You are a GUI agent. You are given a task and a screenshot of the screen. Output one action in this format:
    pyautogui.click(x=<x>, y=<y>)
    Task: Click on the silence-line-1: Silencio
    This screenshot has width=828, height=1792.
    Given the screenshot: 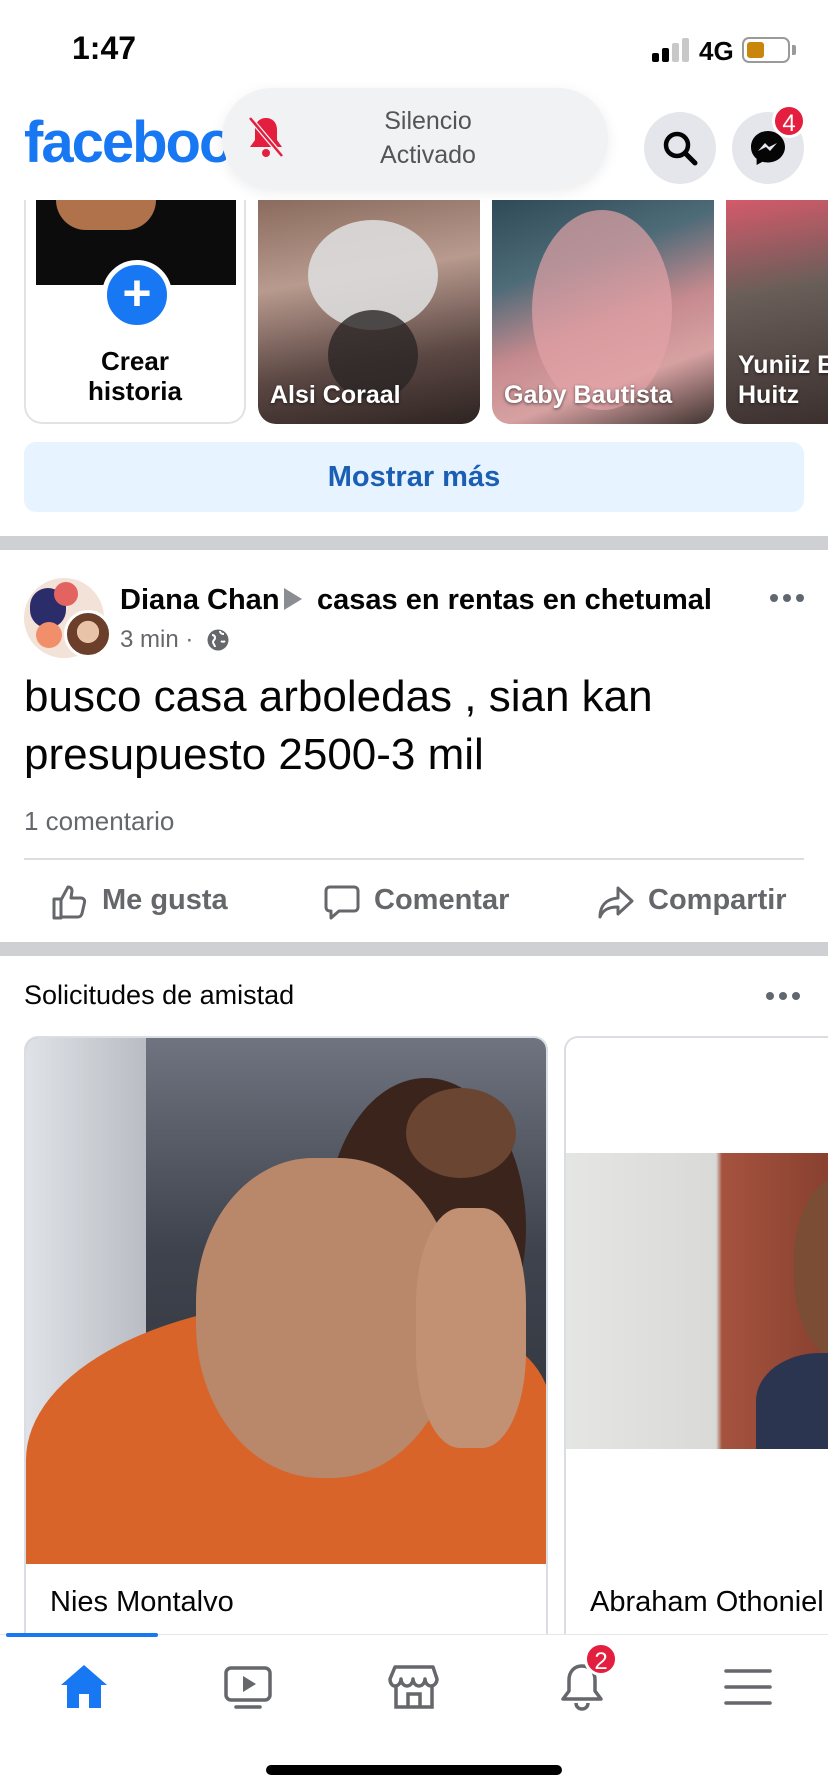 What is the action you would take?
    pyautogui.click(x=428, y=121)
    